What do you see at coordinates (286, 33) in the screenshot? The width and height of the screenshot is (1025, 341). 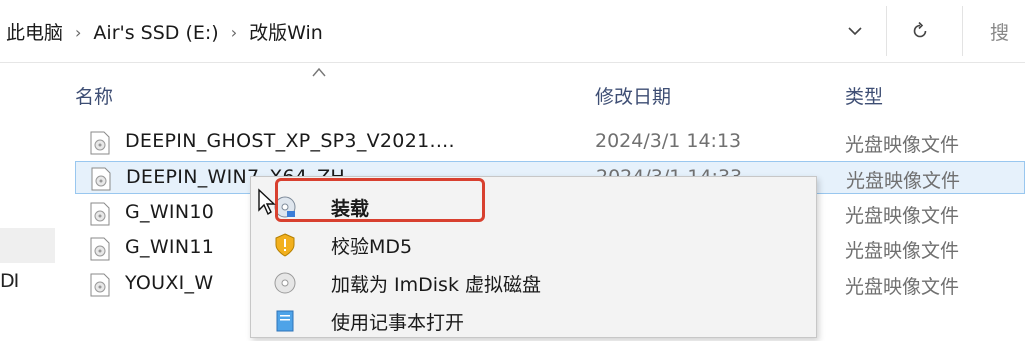 I see `breadcrumb-folder: 改版Win` at bounding box center [286, 33].